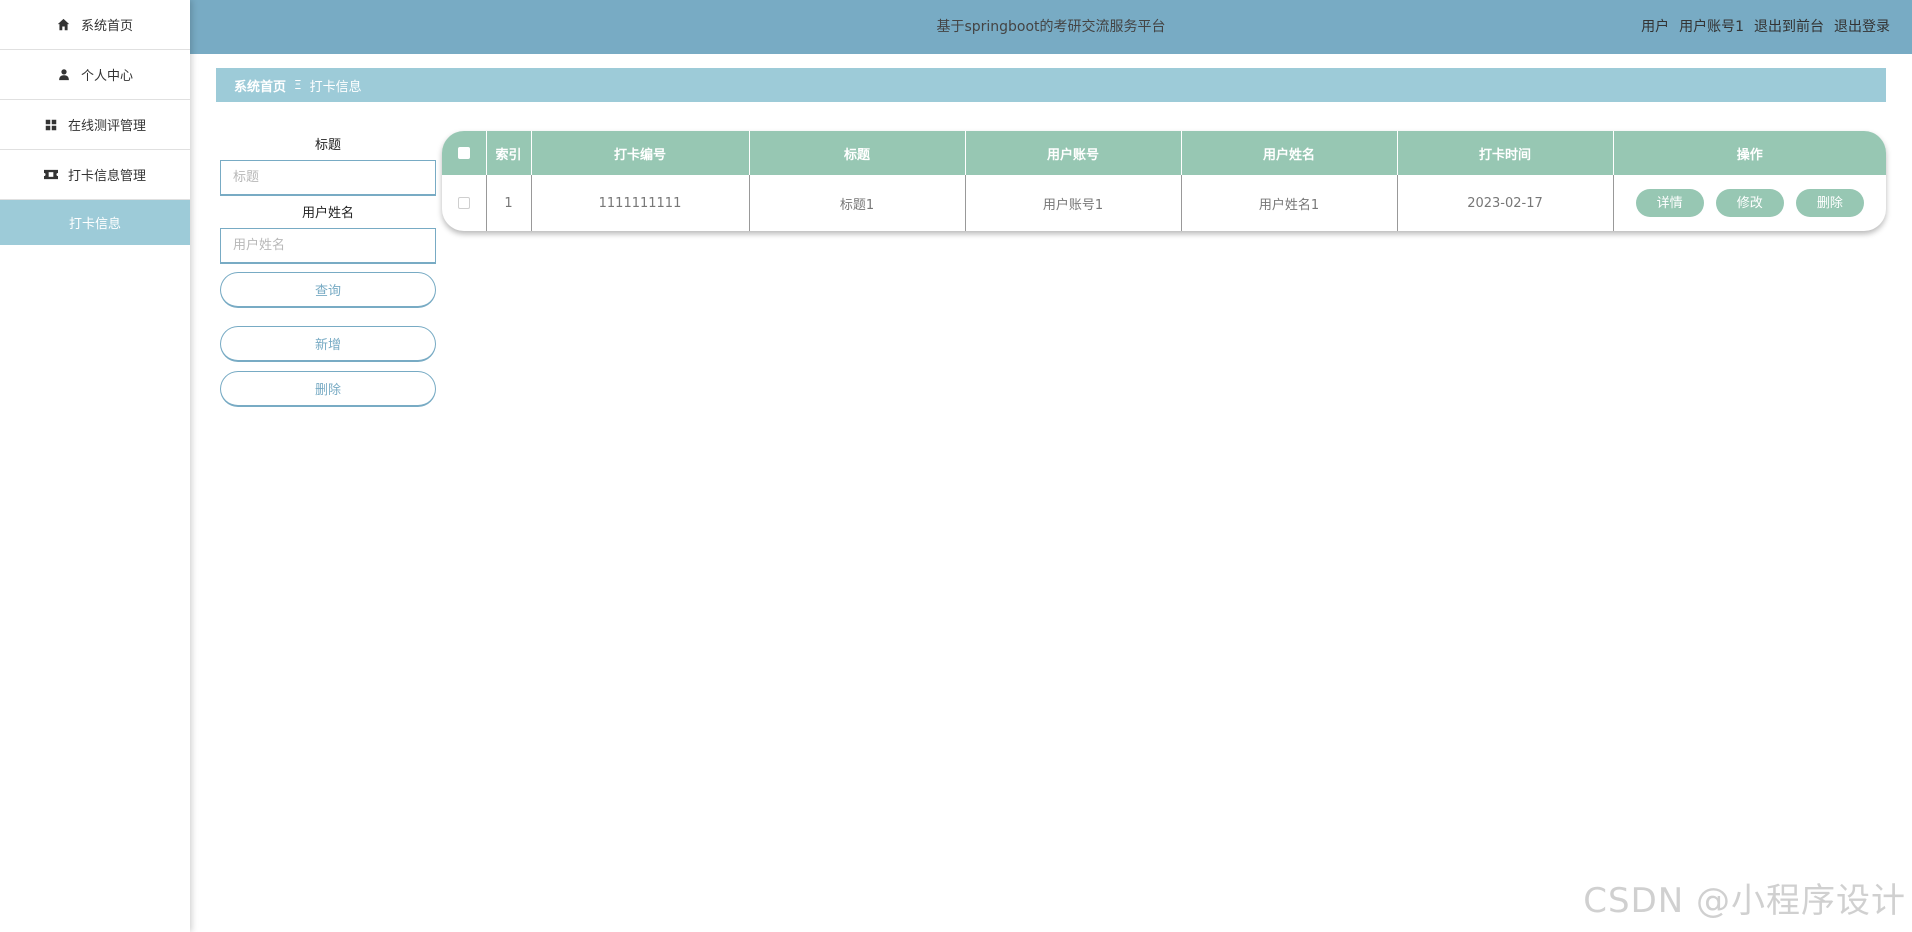 The width and height of the screenshot is (1912, 932). Describe the element at coordinates (1051, 85) in the screenshot. I see `breadcrumb: 系统首页 Ξ 打卡信息` at that location.